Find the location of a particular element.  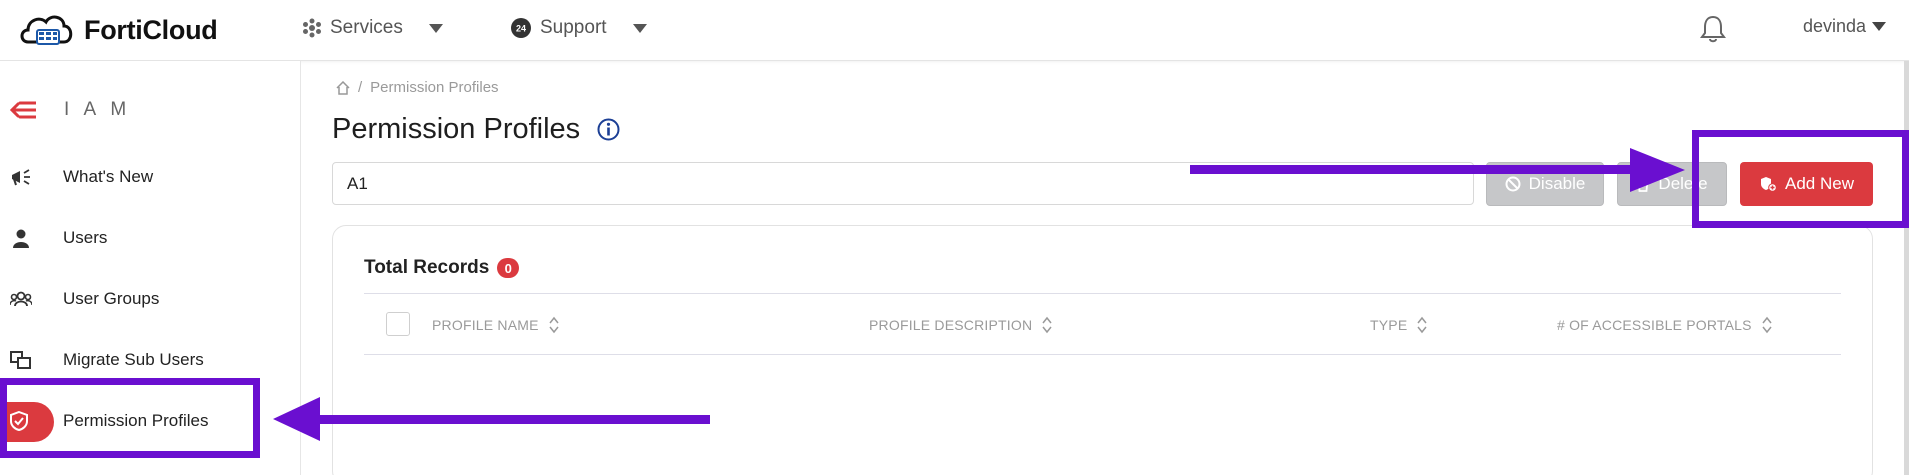

sidebar-item-whats-new: What's New is located at coordinates (145, 177).